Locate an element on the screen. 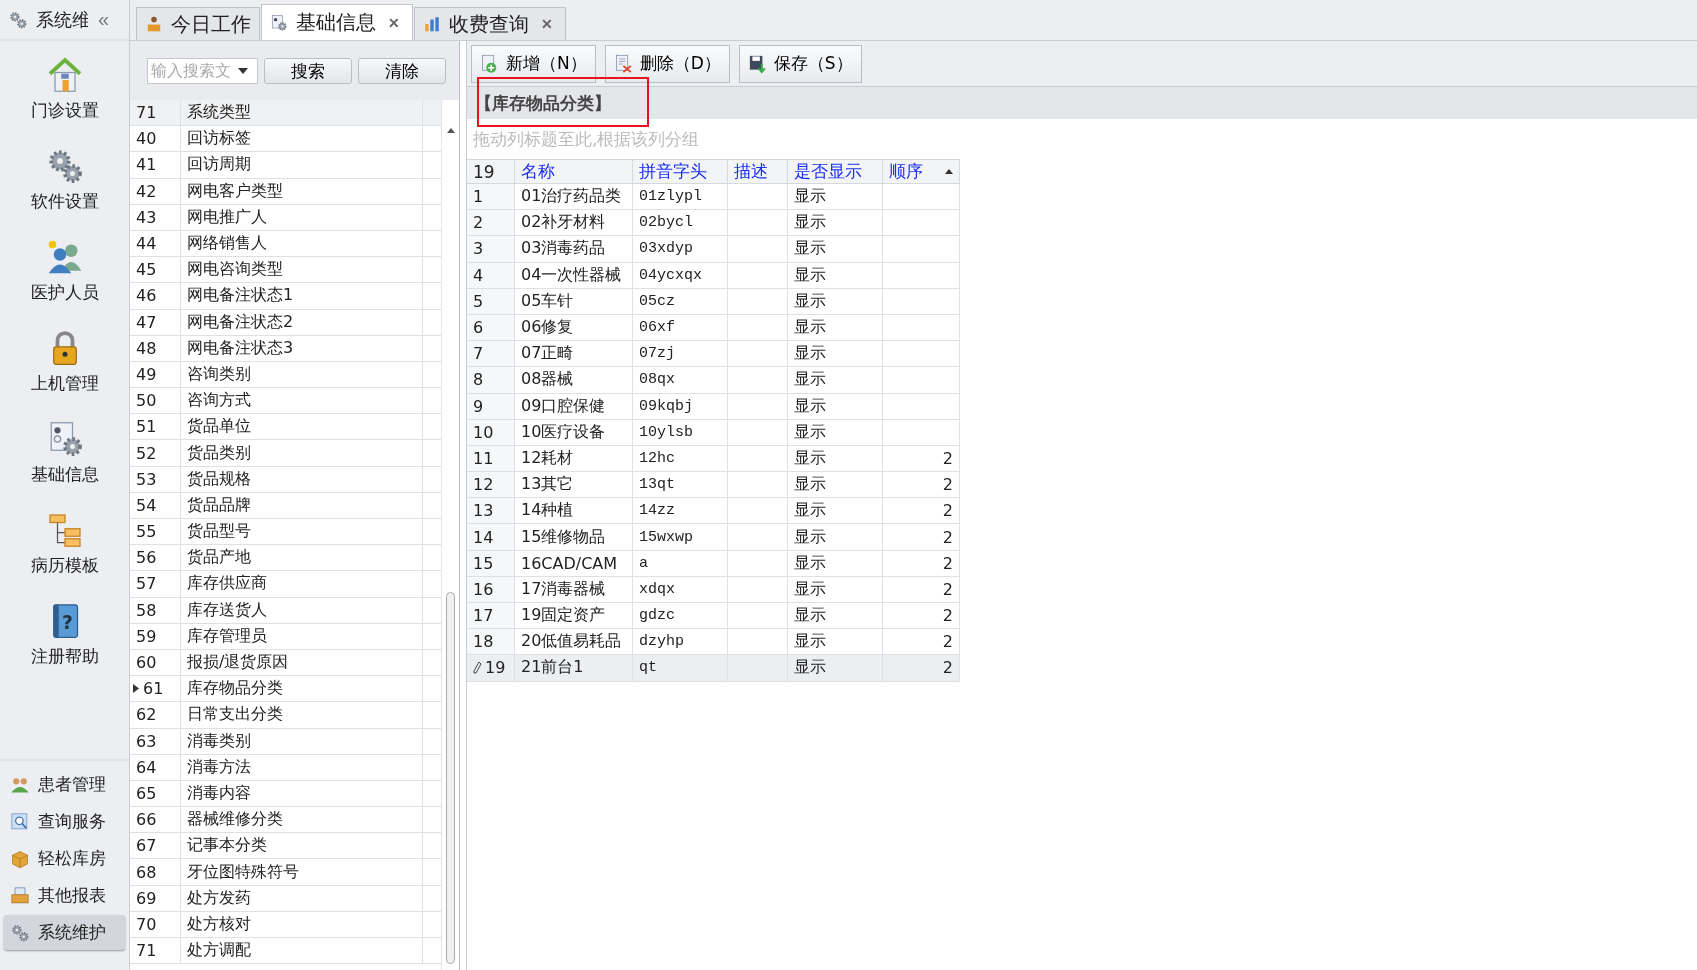  table-cell: 2 is located at coordinates (921, 616).